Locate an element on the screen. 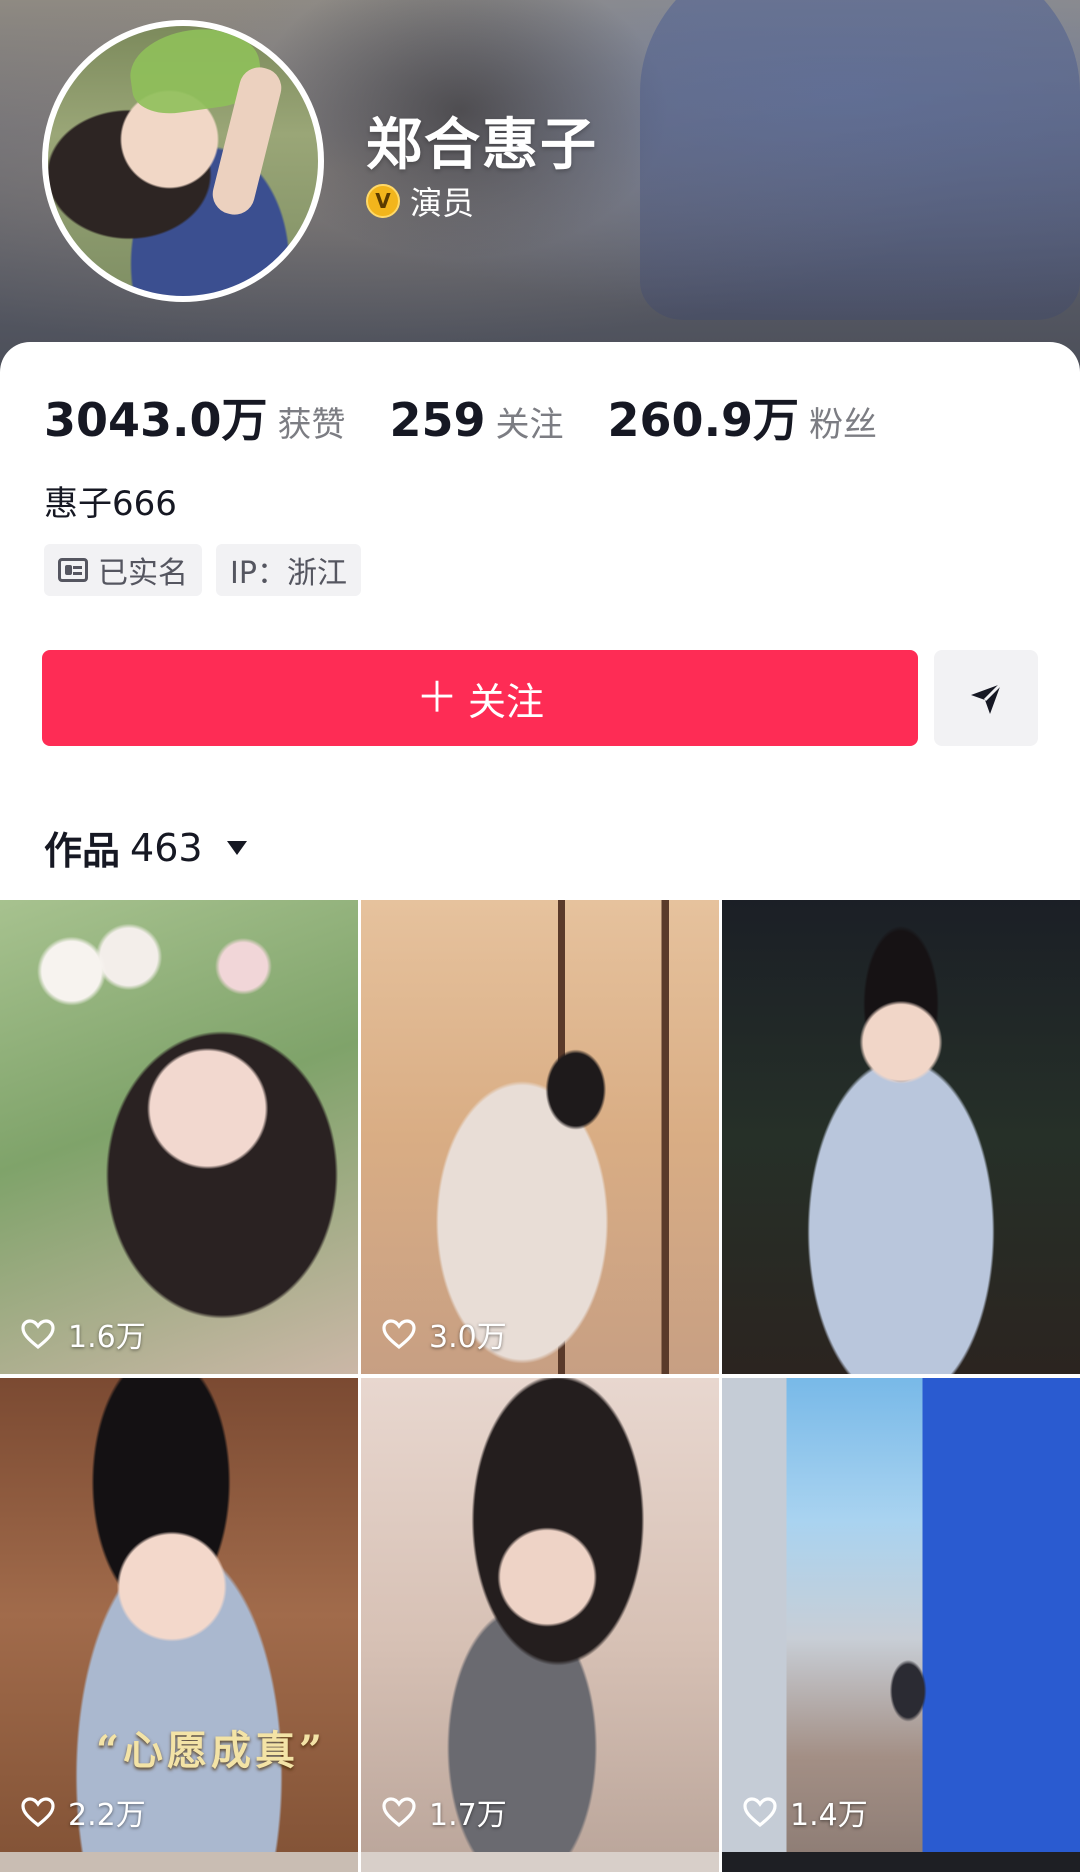  stat-following-value: 259 is located at coordinates (437, 420).